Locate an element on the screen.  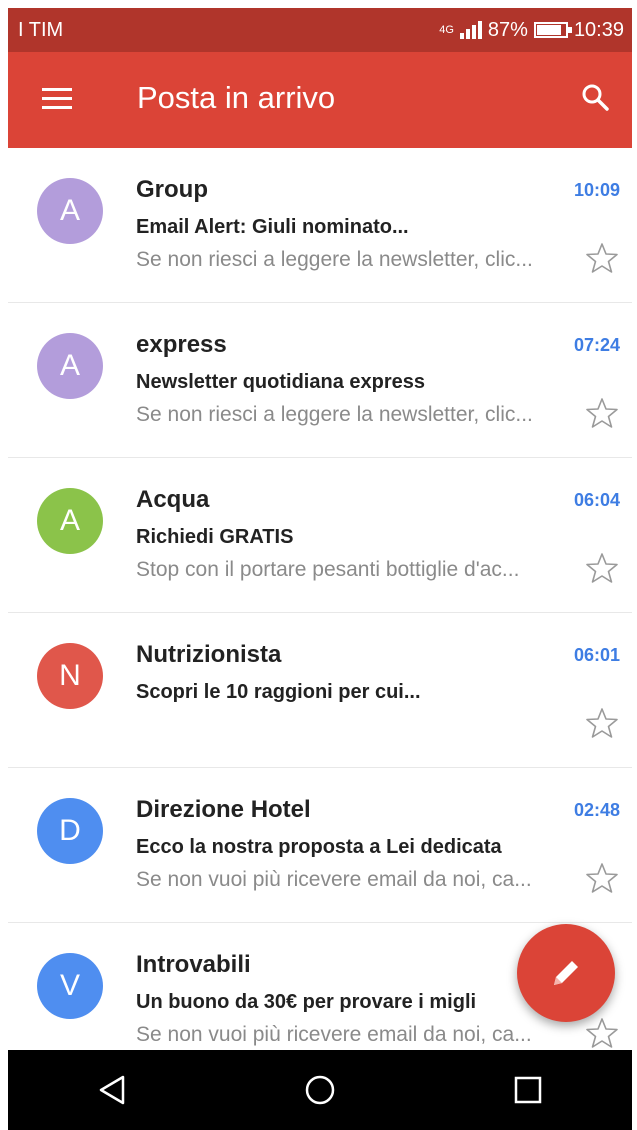
sender-name: Introvabili is located at coordinates (193, 964).